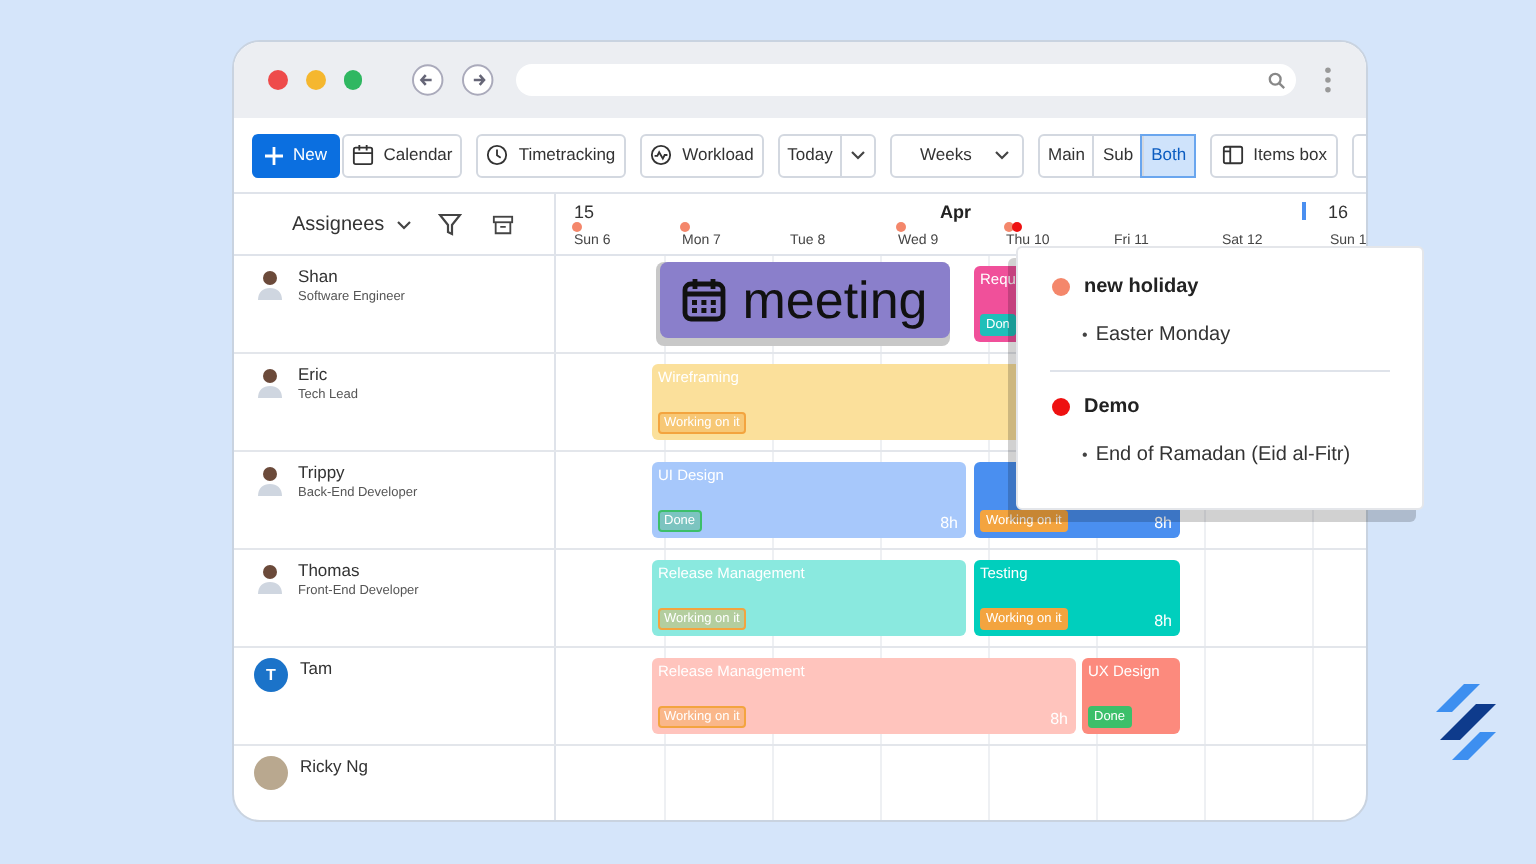 This screenshot has width=1536, height=864. I want to click on holiday-group-title: Demo, so click(1112, 408).